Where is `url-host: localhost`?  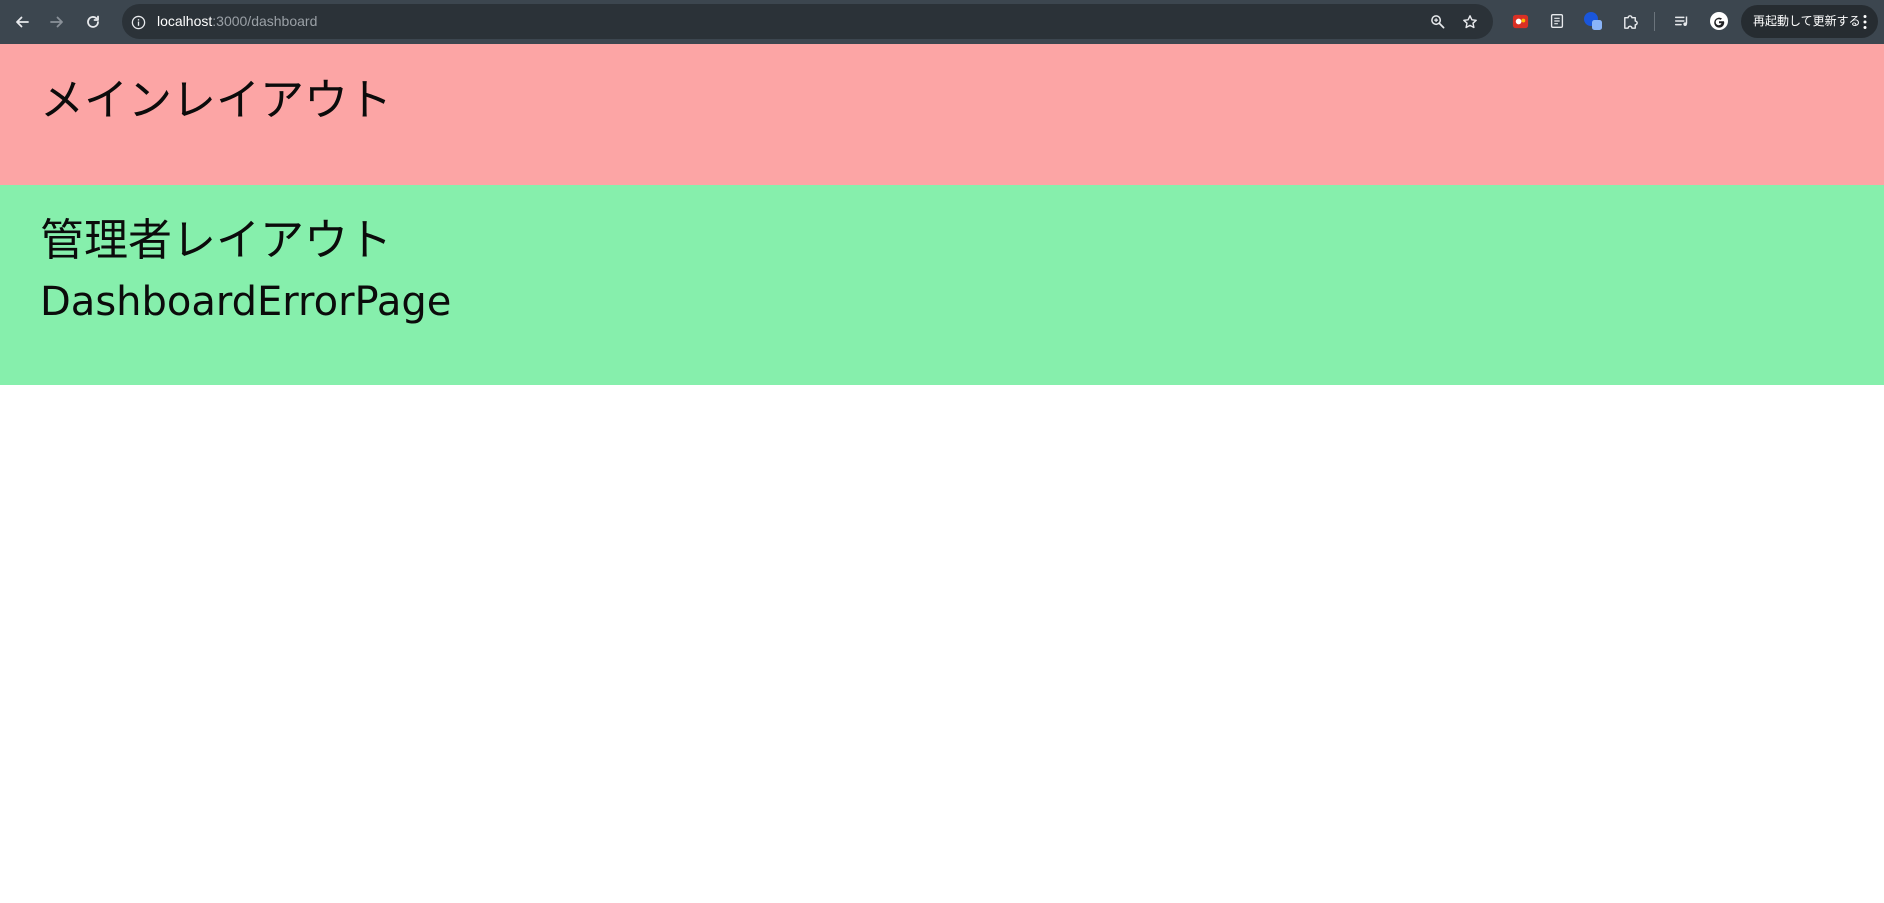 url-host: localhost is located at coordinates (185, 21).